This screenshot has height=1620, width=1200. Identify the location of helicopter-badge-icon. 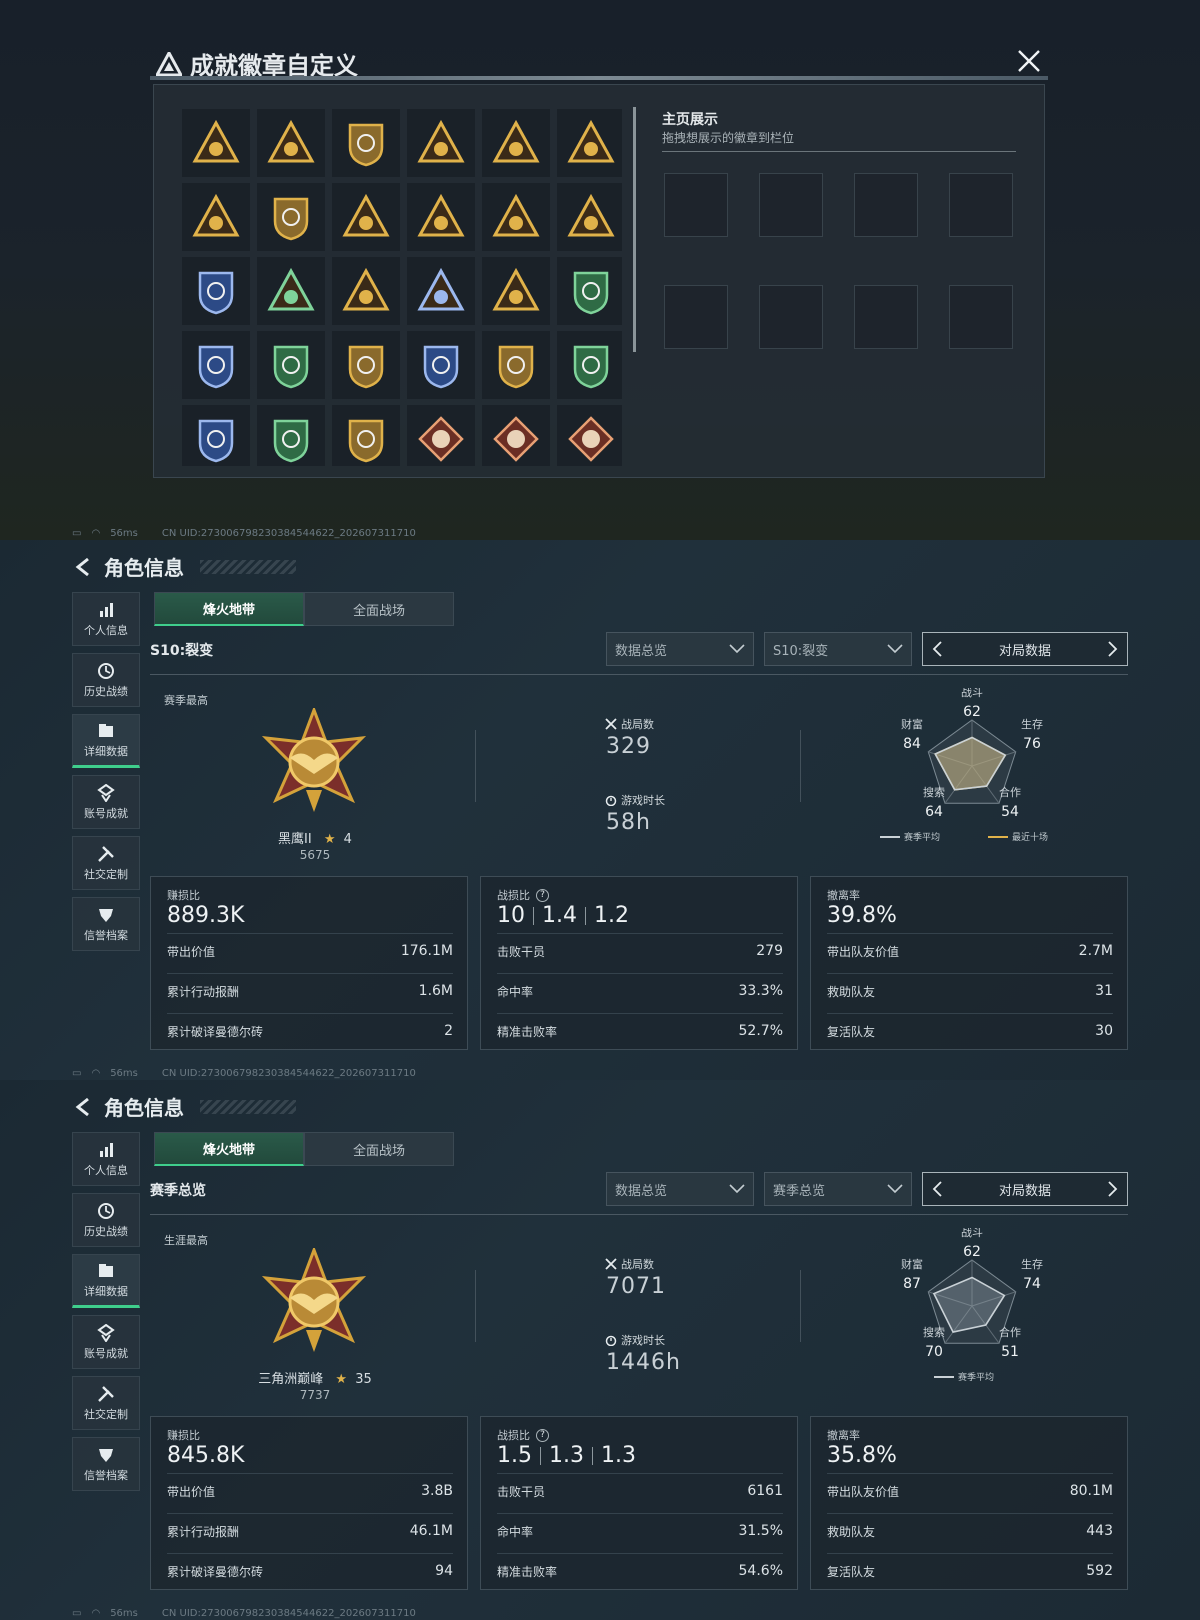
(291, 141).